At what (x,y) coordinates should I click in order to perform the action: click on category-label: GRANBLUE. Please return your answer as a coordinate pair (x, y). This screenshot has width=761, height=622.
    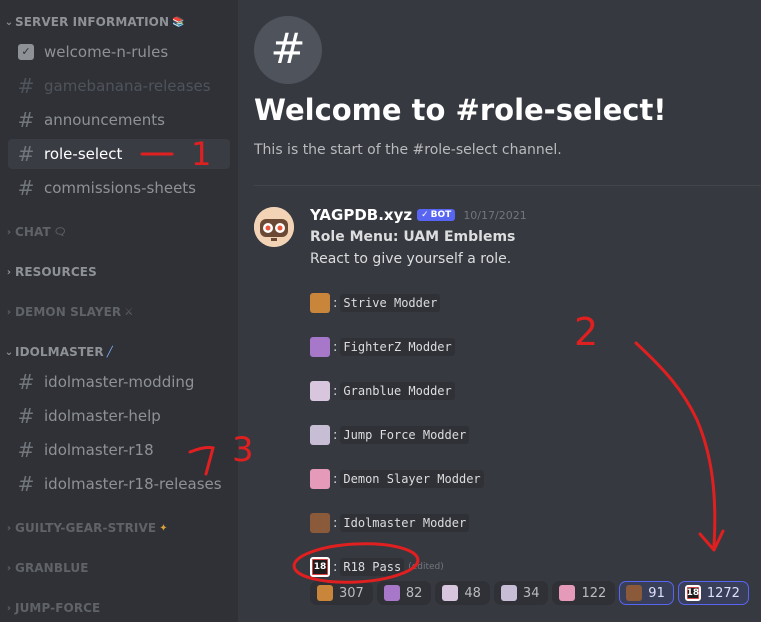
    Looking at the image, I should click on (52, 568).